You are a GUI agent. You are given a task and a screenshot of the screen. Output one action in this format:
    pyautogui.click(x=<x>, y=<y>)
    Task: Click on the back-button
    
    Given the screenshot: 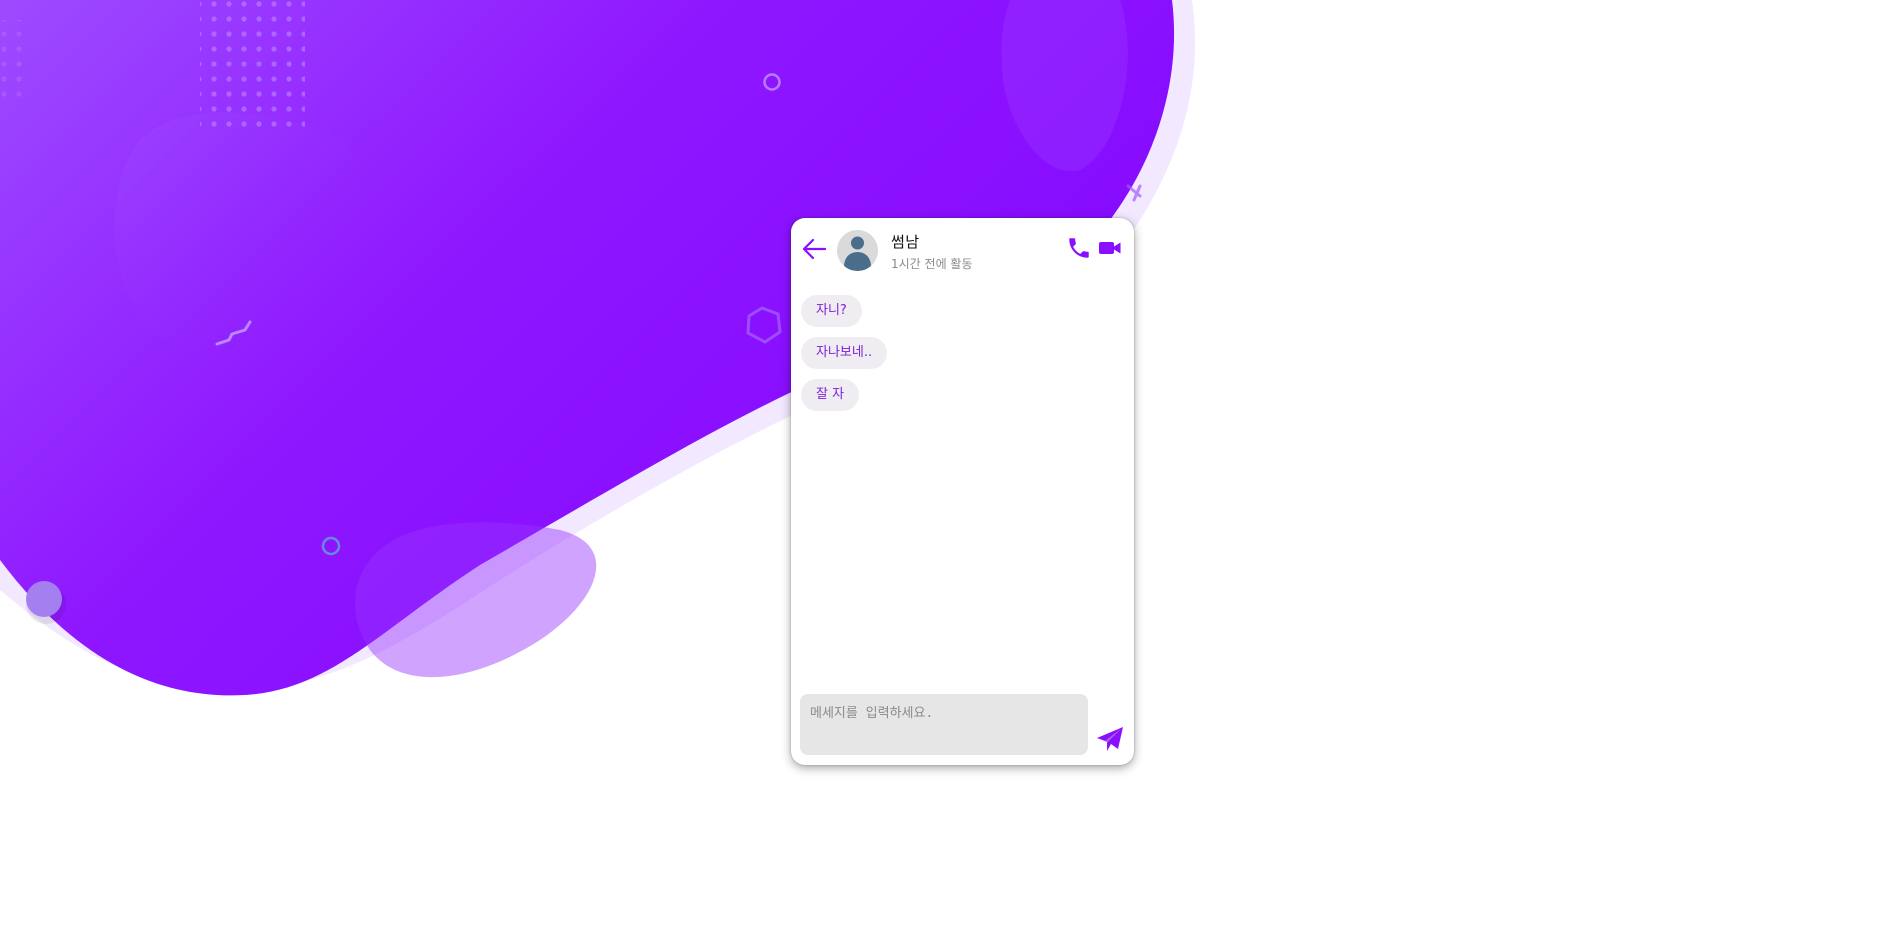 What is the action you would take?
    pyautogui.click(x=815, y=249)
    